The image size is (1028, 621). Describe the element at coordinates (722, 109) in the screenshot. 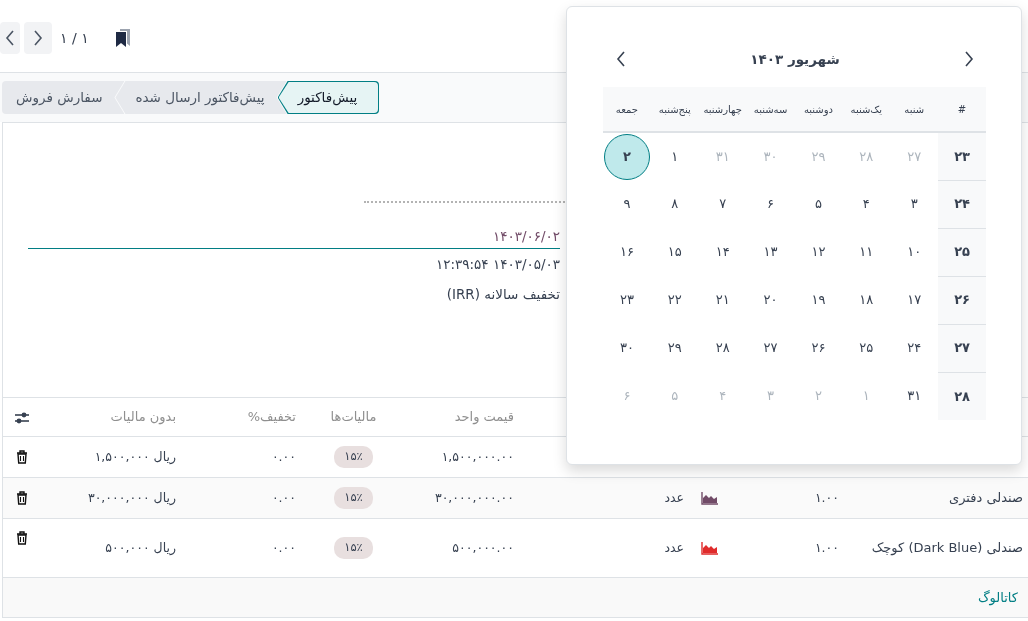

I see `weekday-header: چهارشنبه` at that location.